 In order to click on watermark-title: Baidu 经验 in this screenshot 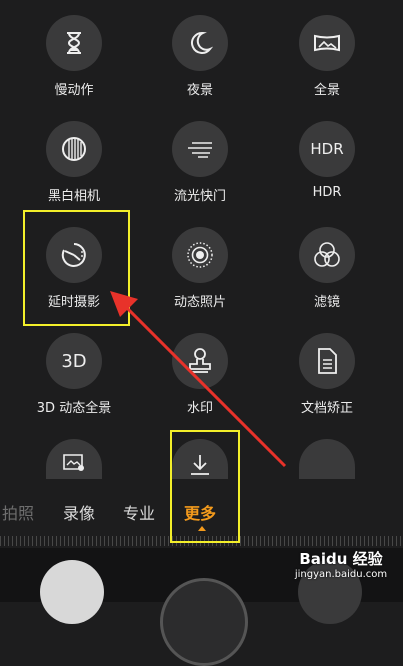, I will do `click(341, 559)`.